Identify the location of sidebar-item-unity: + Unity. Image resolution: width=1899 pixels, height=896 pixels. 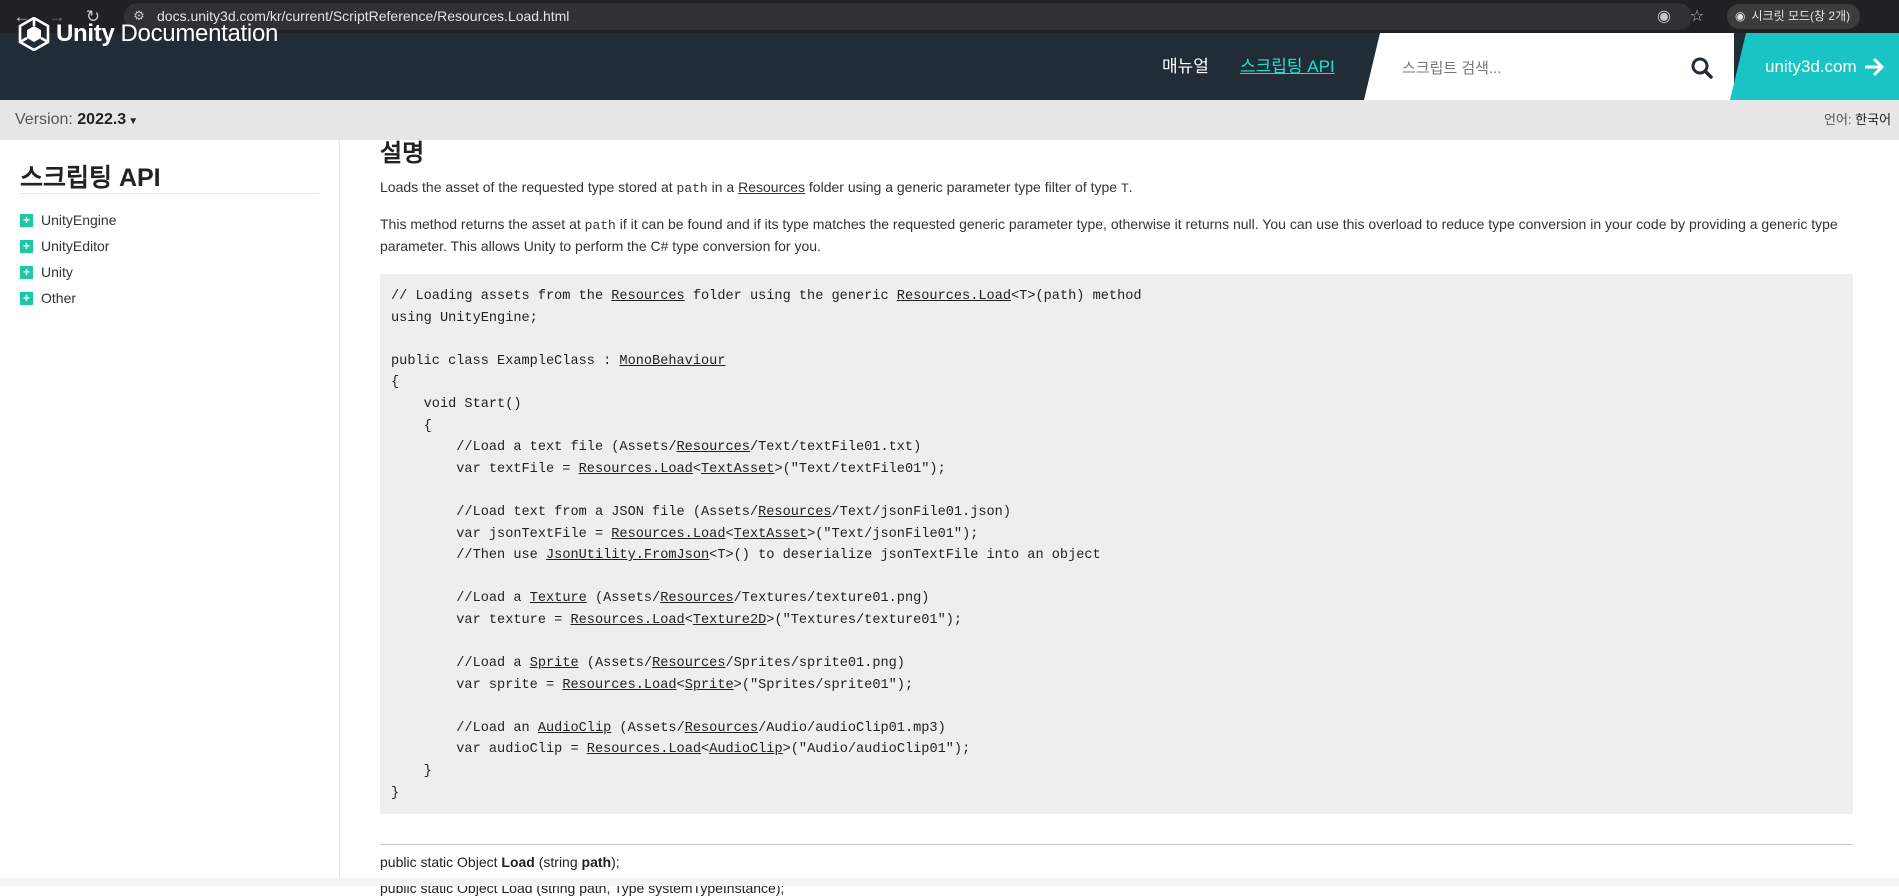
(46, 272).